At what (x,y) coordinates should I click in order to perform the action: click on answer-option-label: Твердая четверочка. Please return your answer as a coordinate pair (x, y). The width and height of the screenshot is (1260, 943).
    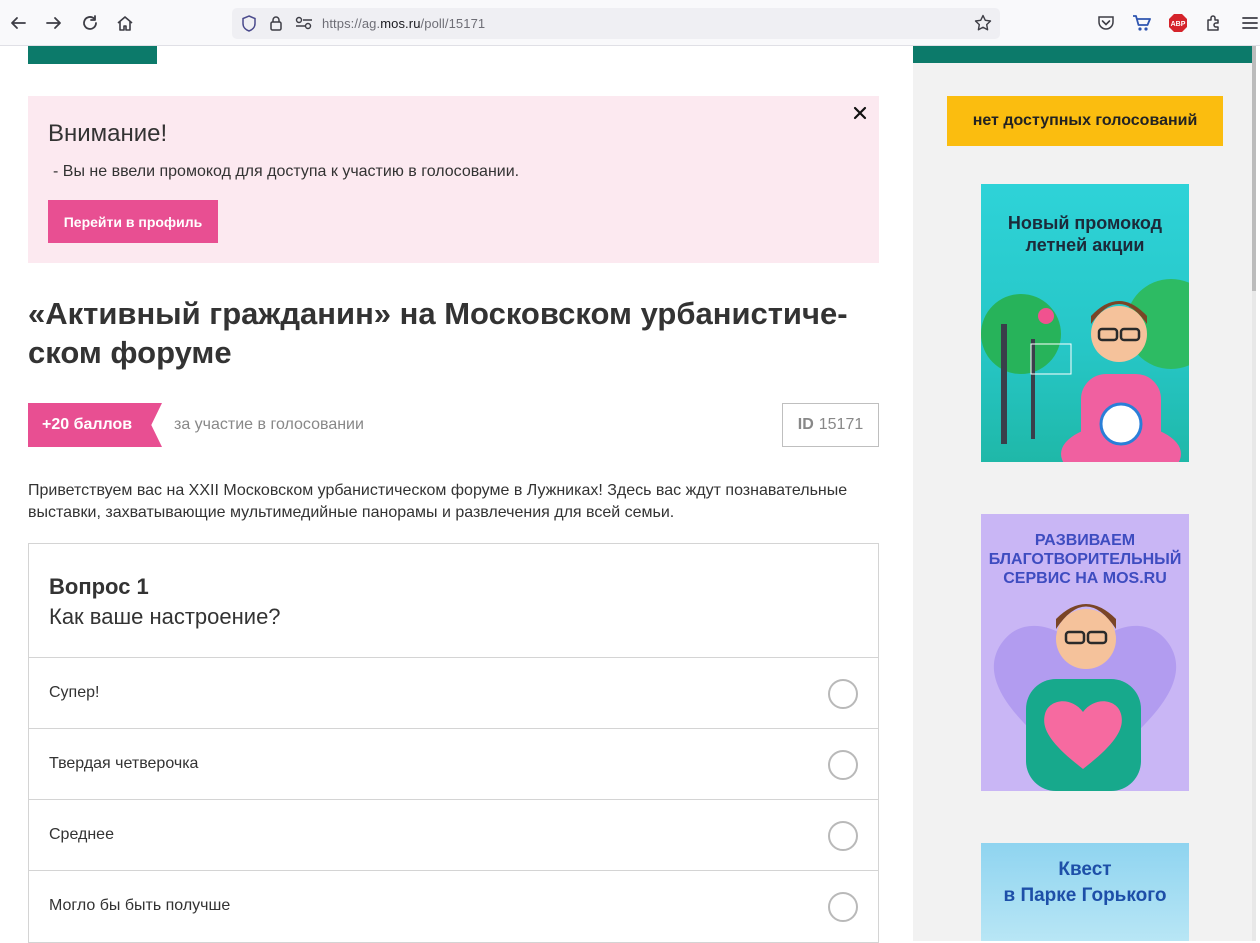
    Looking at the image, I should click on (124, 763).